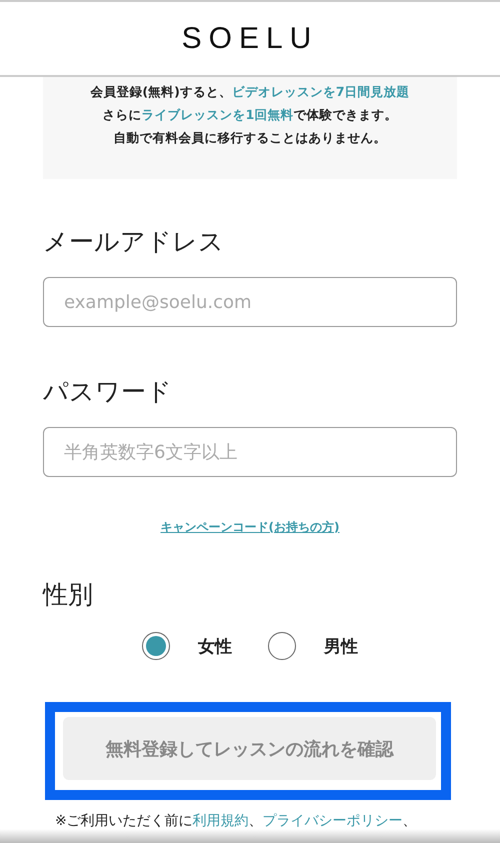  I want to click on radio-label: 女性, so click(215, 647).